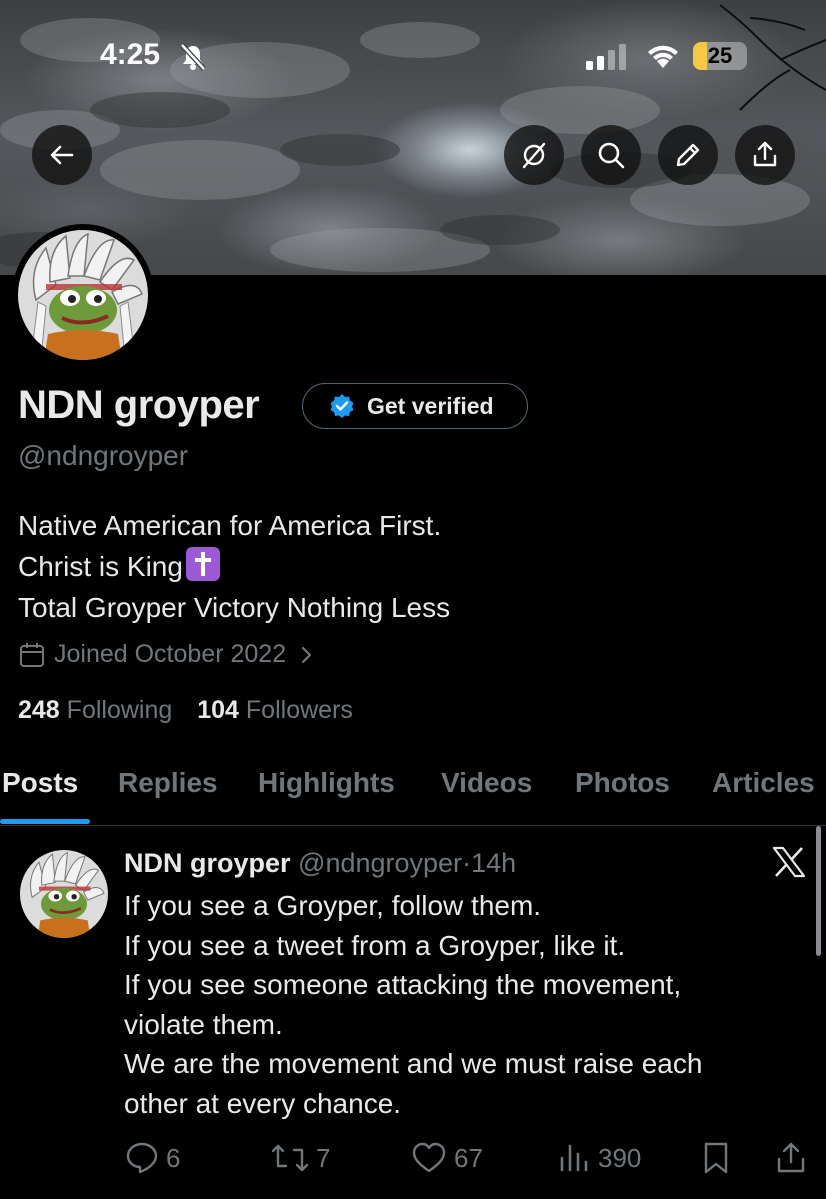 Image resolution: width=826 pixels, height=1199 pixels. Describe the element at coordinates (218, 710) in the screenshot. I see `followers-count: 104` at that location.